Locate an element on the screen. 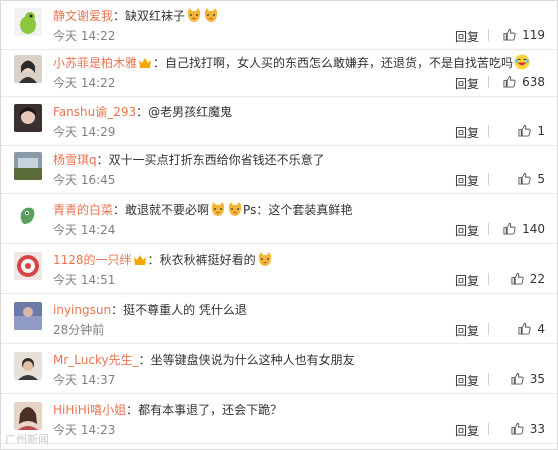 This screenshot has width=558, height=450. like-count: 119 is located at coordinates (533, 35).